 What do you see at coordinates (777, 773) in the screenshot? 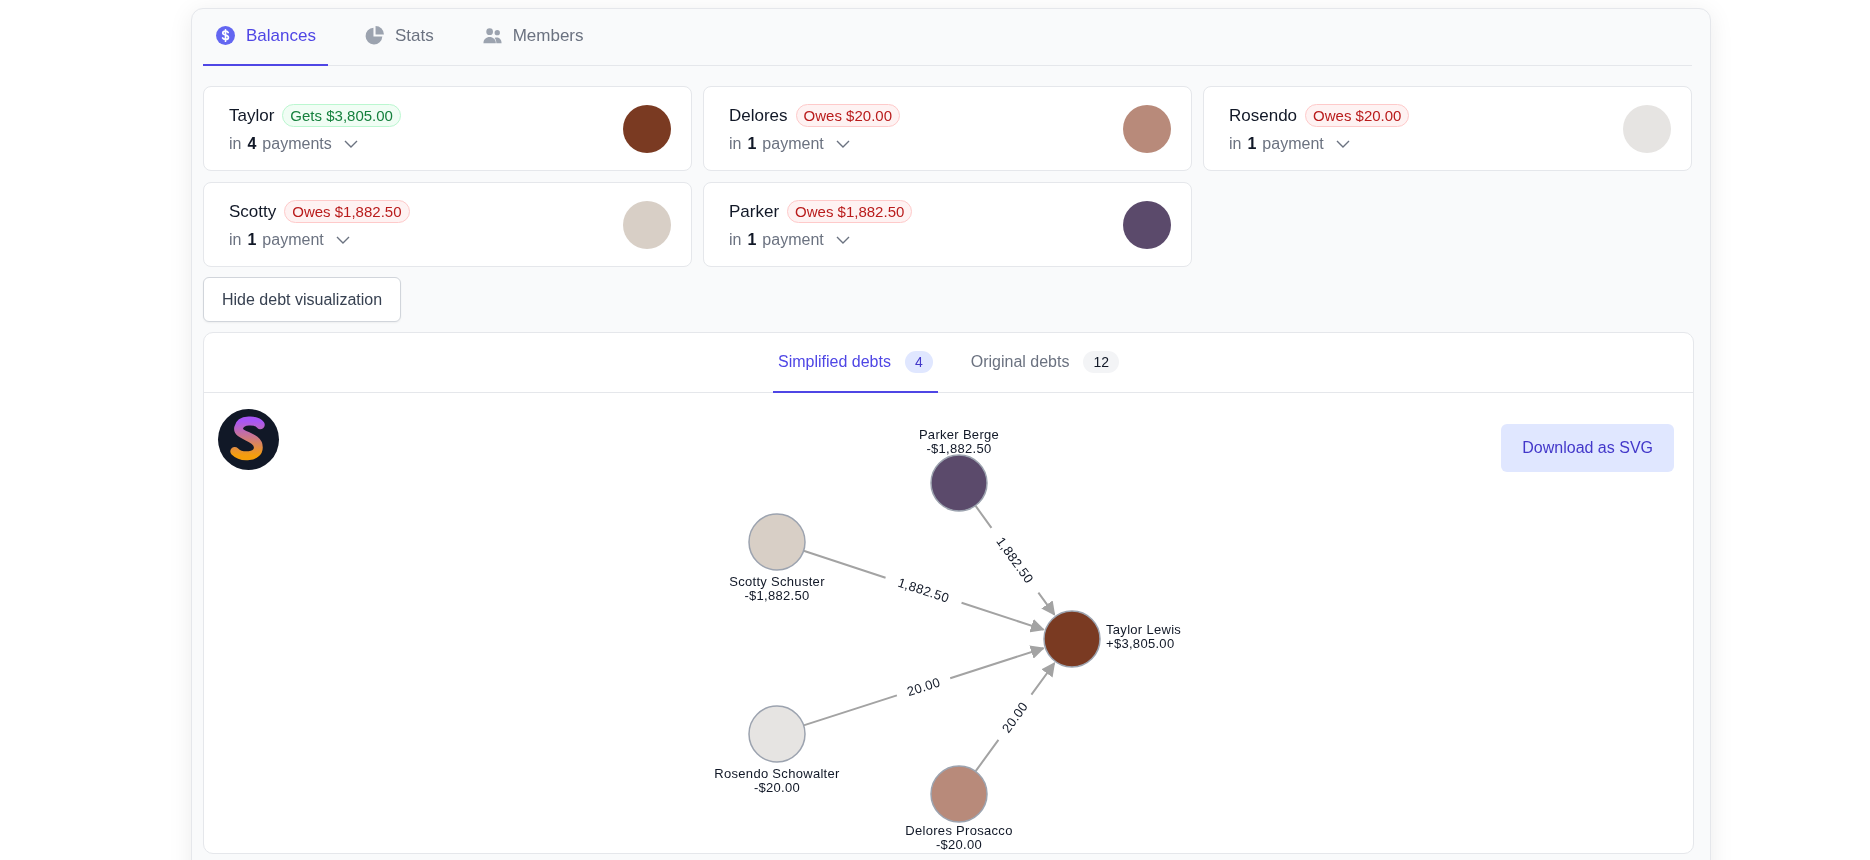
I see `member-name: Rosendo Schowalter` at bounding box center [777, 773].